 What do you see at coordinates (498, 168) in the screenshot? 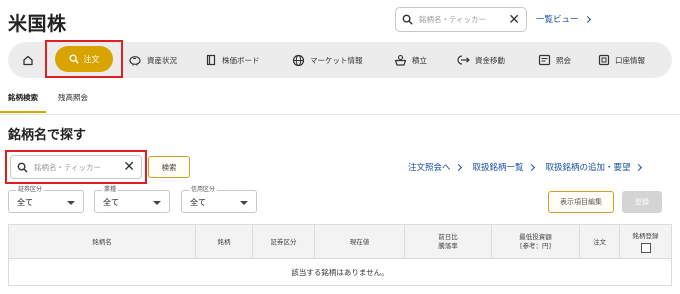
I see `handled-list-label: 取扱銘柄一覧` at bounding box center [498, 168].